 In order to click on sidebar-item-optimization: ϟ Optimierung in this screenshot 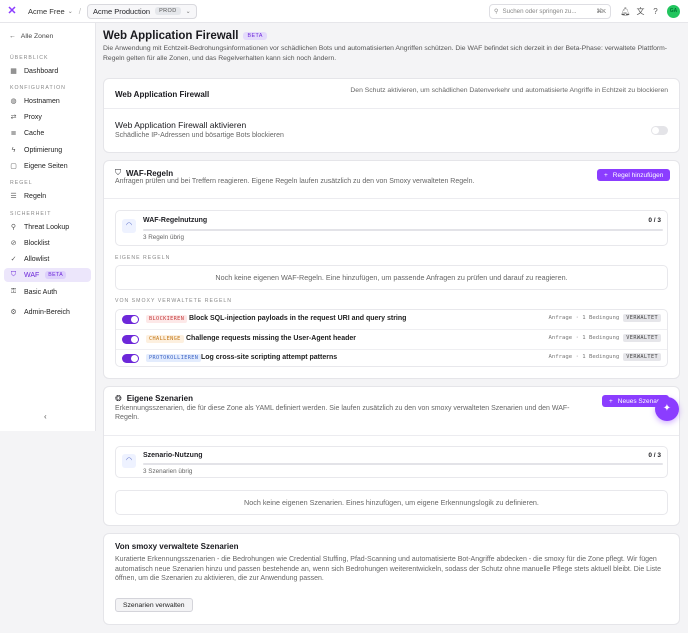, I will do `click(47, 150)`.